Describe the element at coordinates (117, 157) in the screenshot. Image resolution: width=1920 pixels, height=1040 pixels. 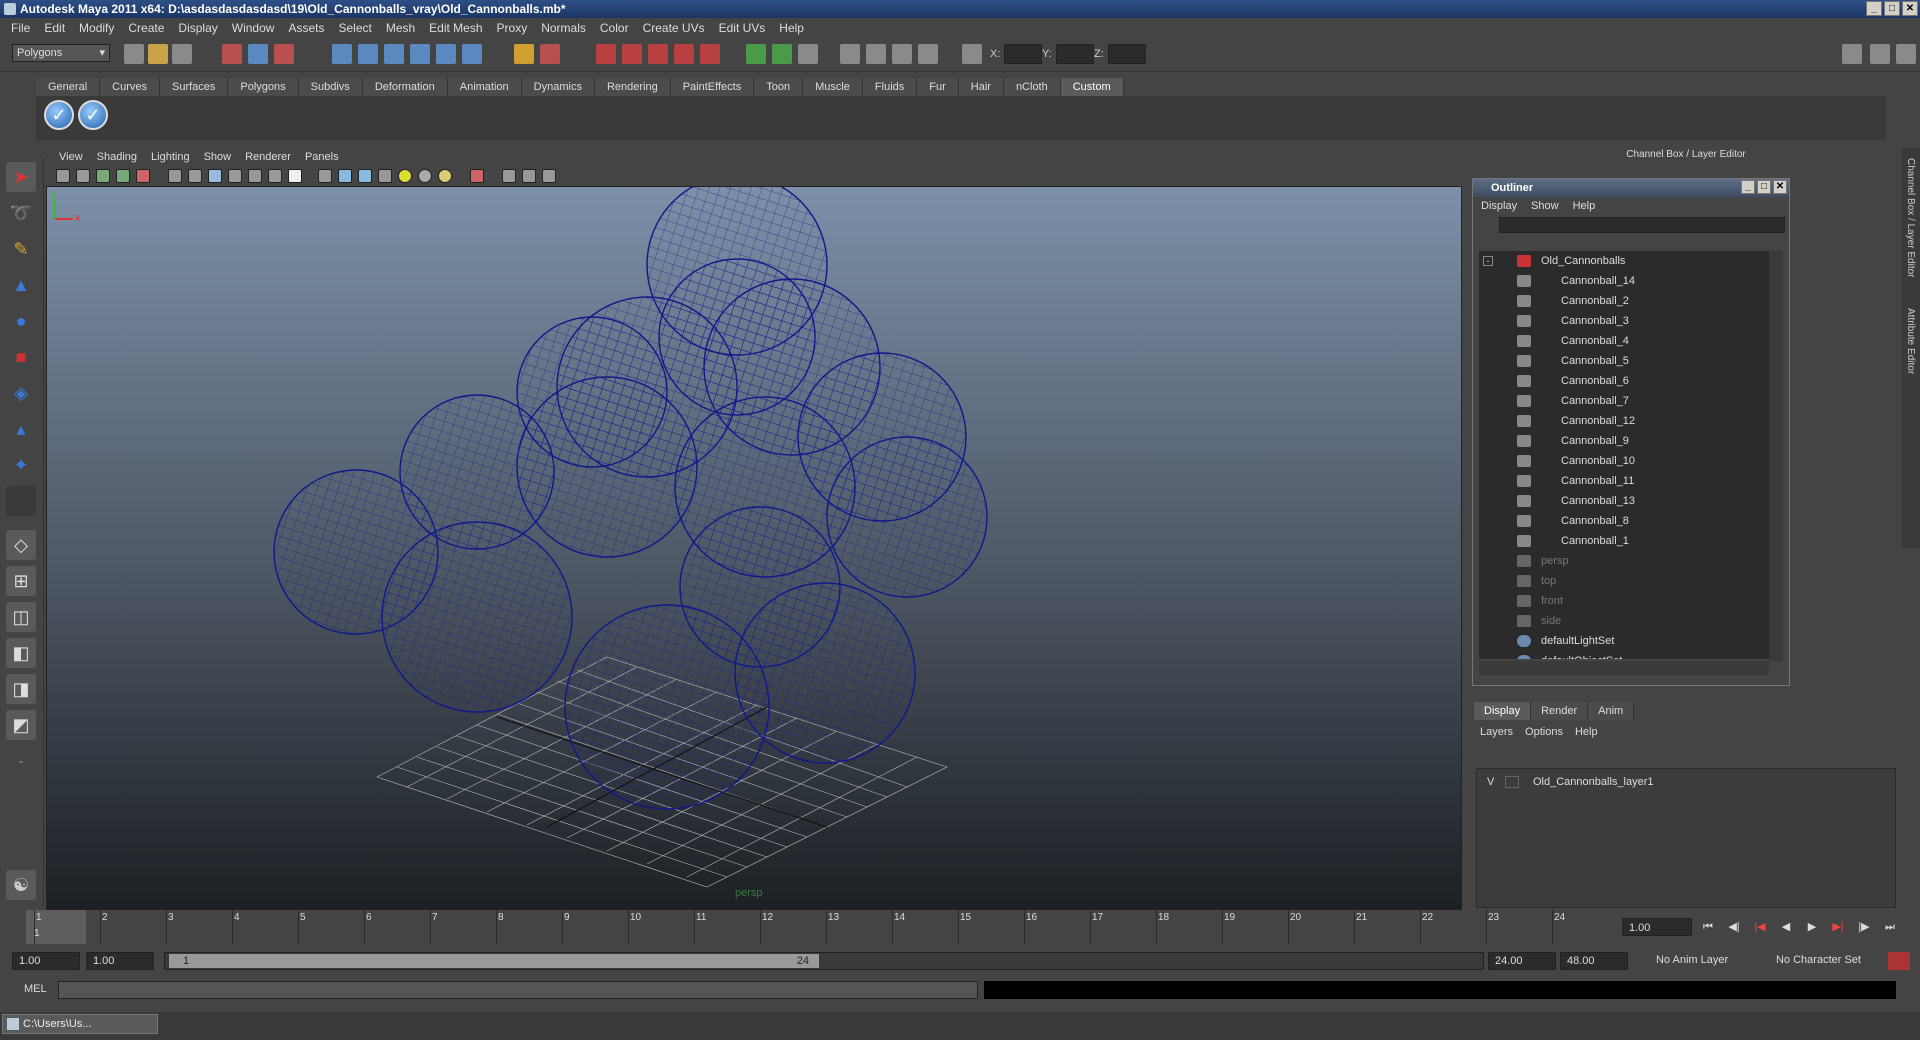
I see `viewport-menu-shading: Shading` at that location.